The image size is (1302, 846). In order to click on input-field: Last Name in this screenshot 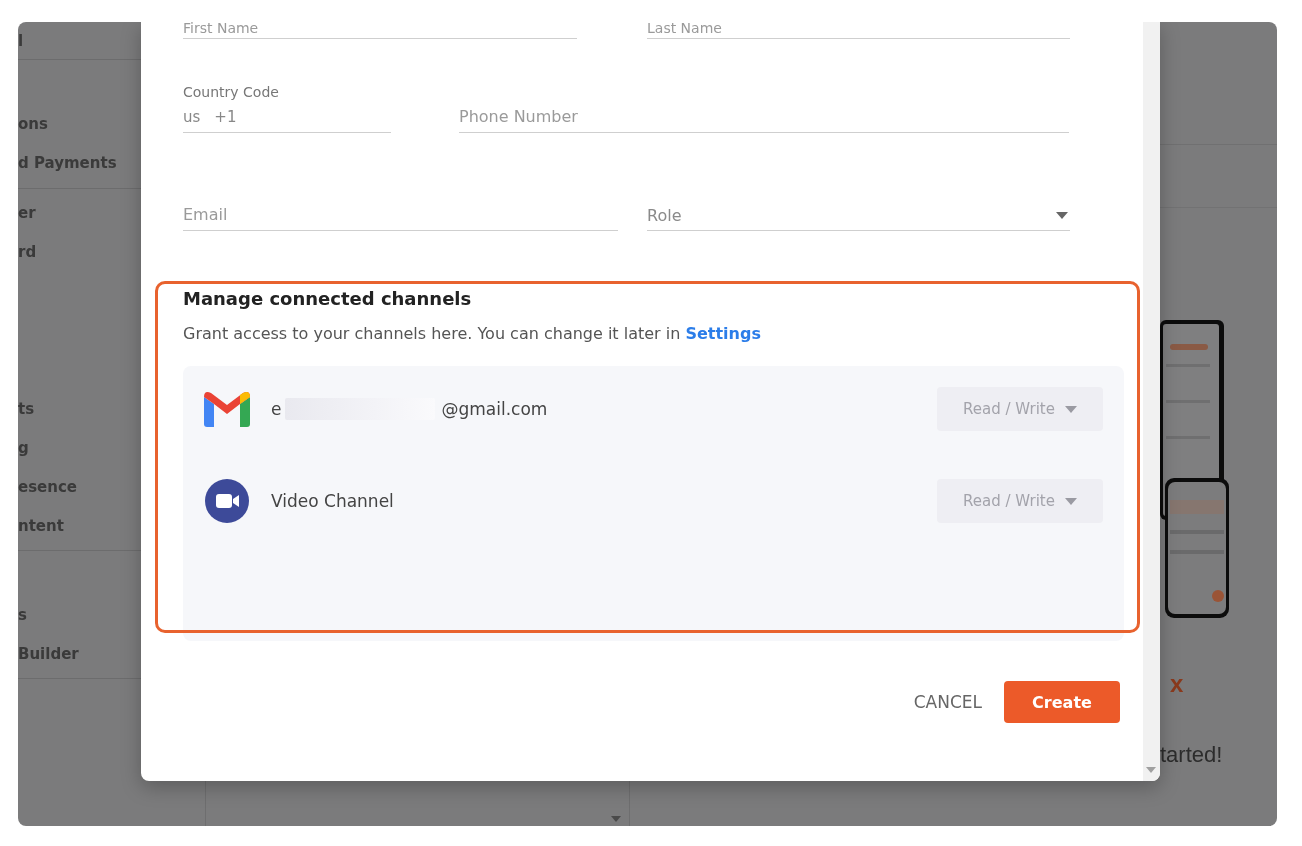, I will do `click(858, 30)`.